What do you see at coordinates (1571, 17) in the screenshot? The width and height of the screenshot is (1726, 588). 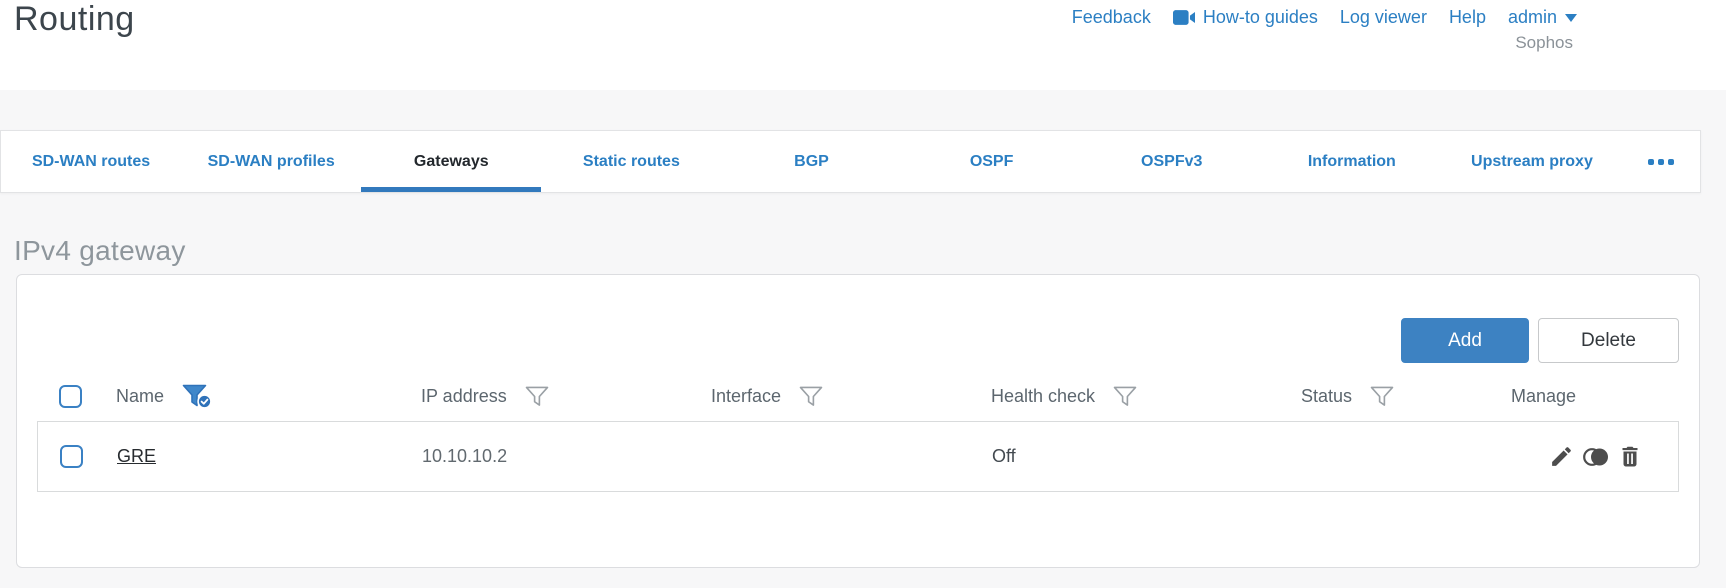 I see `caret-down-icon` at bounding box center [1571, 17].